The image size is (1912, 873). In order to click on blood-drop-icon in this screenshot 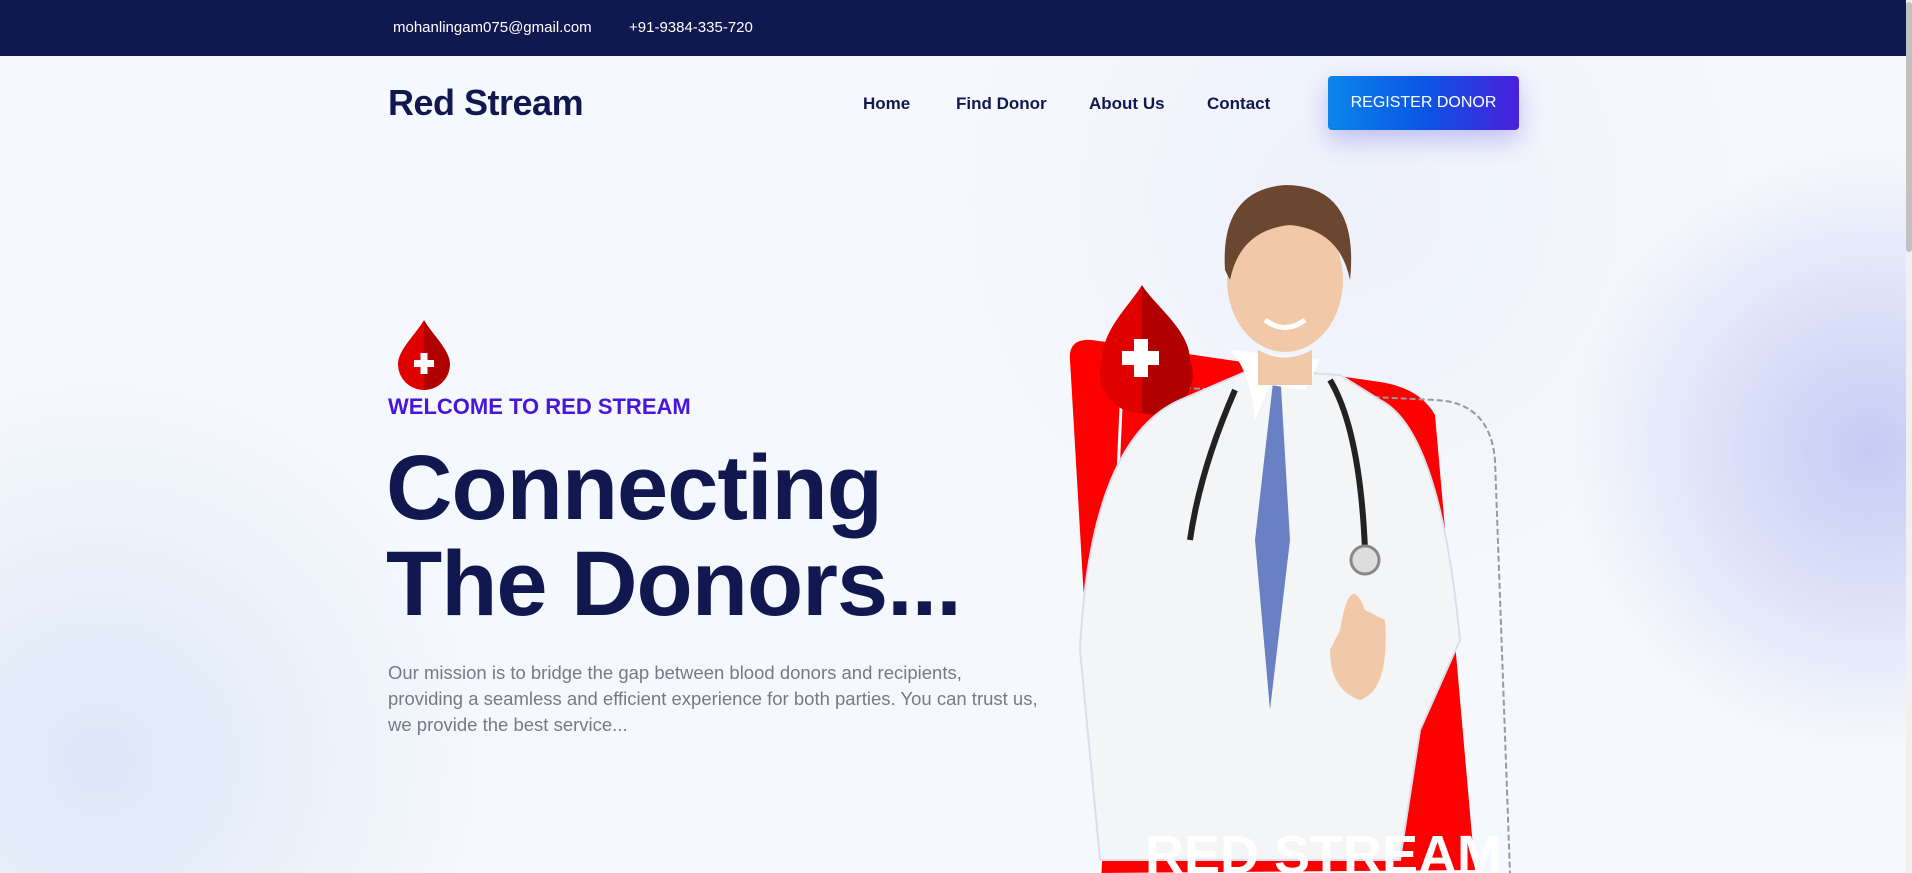, I will do `click(424, 355)`.